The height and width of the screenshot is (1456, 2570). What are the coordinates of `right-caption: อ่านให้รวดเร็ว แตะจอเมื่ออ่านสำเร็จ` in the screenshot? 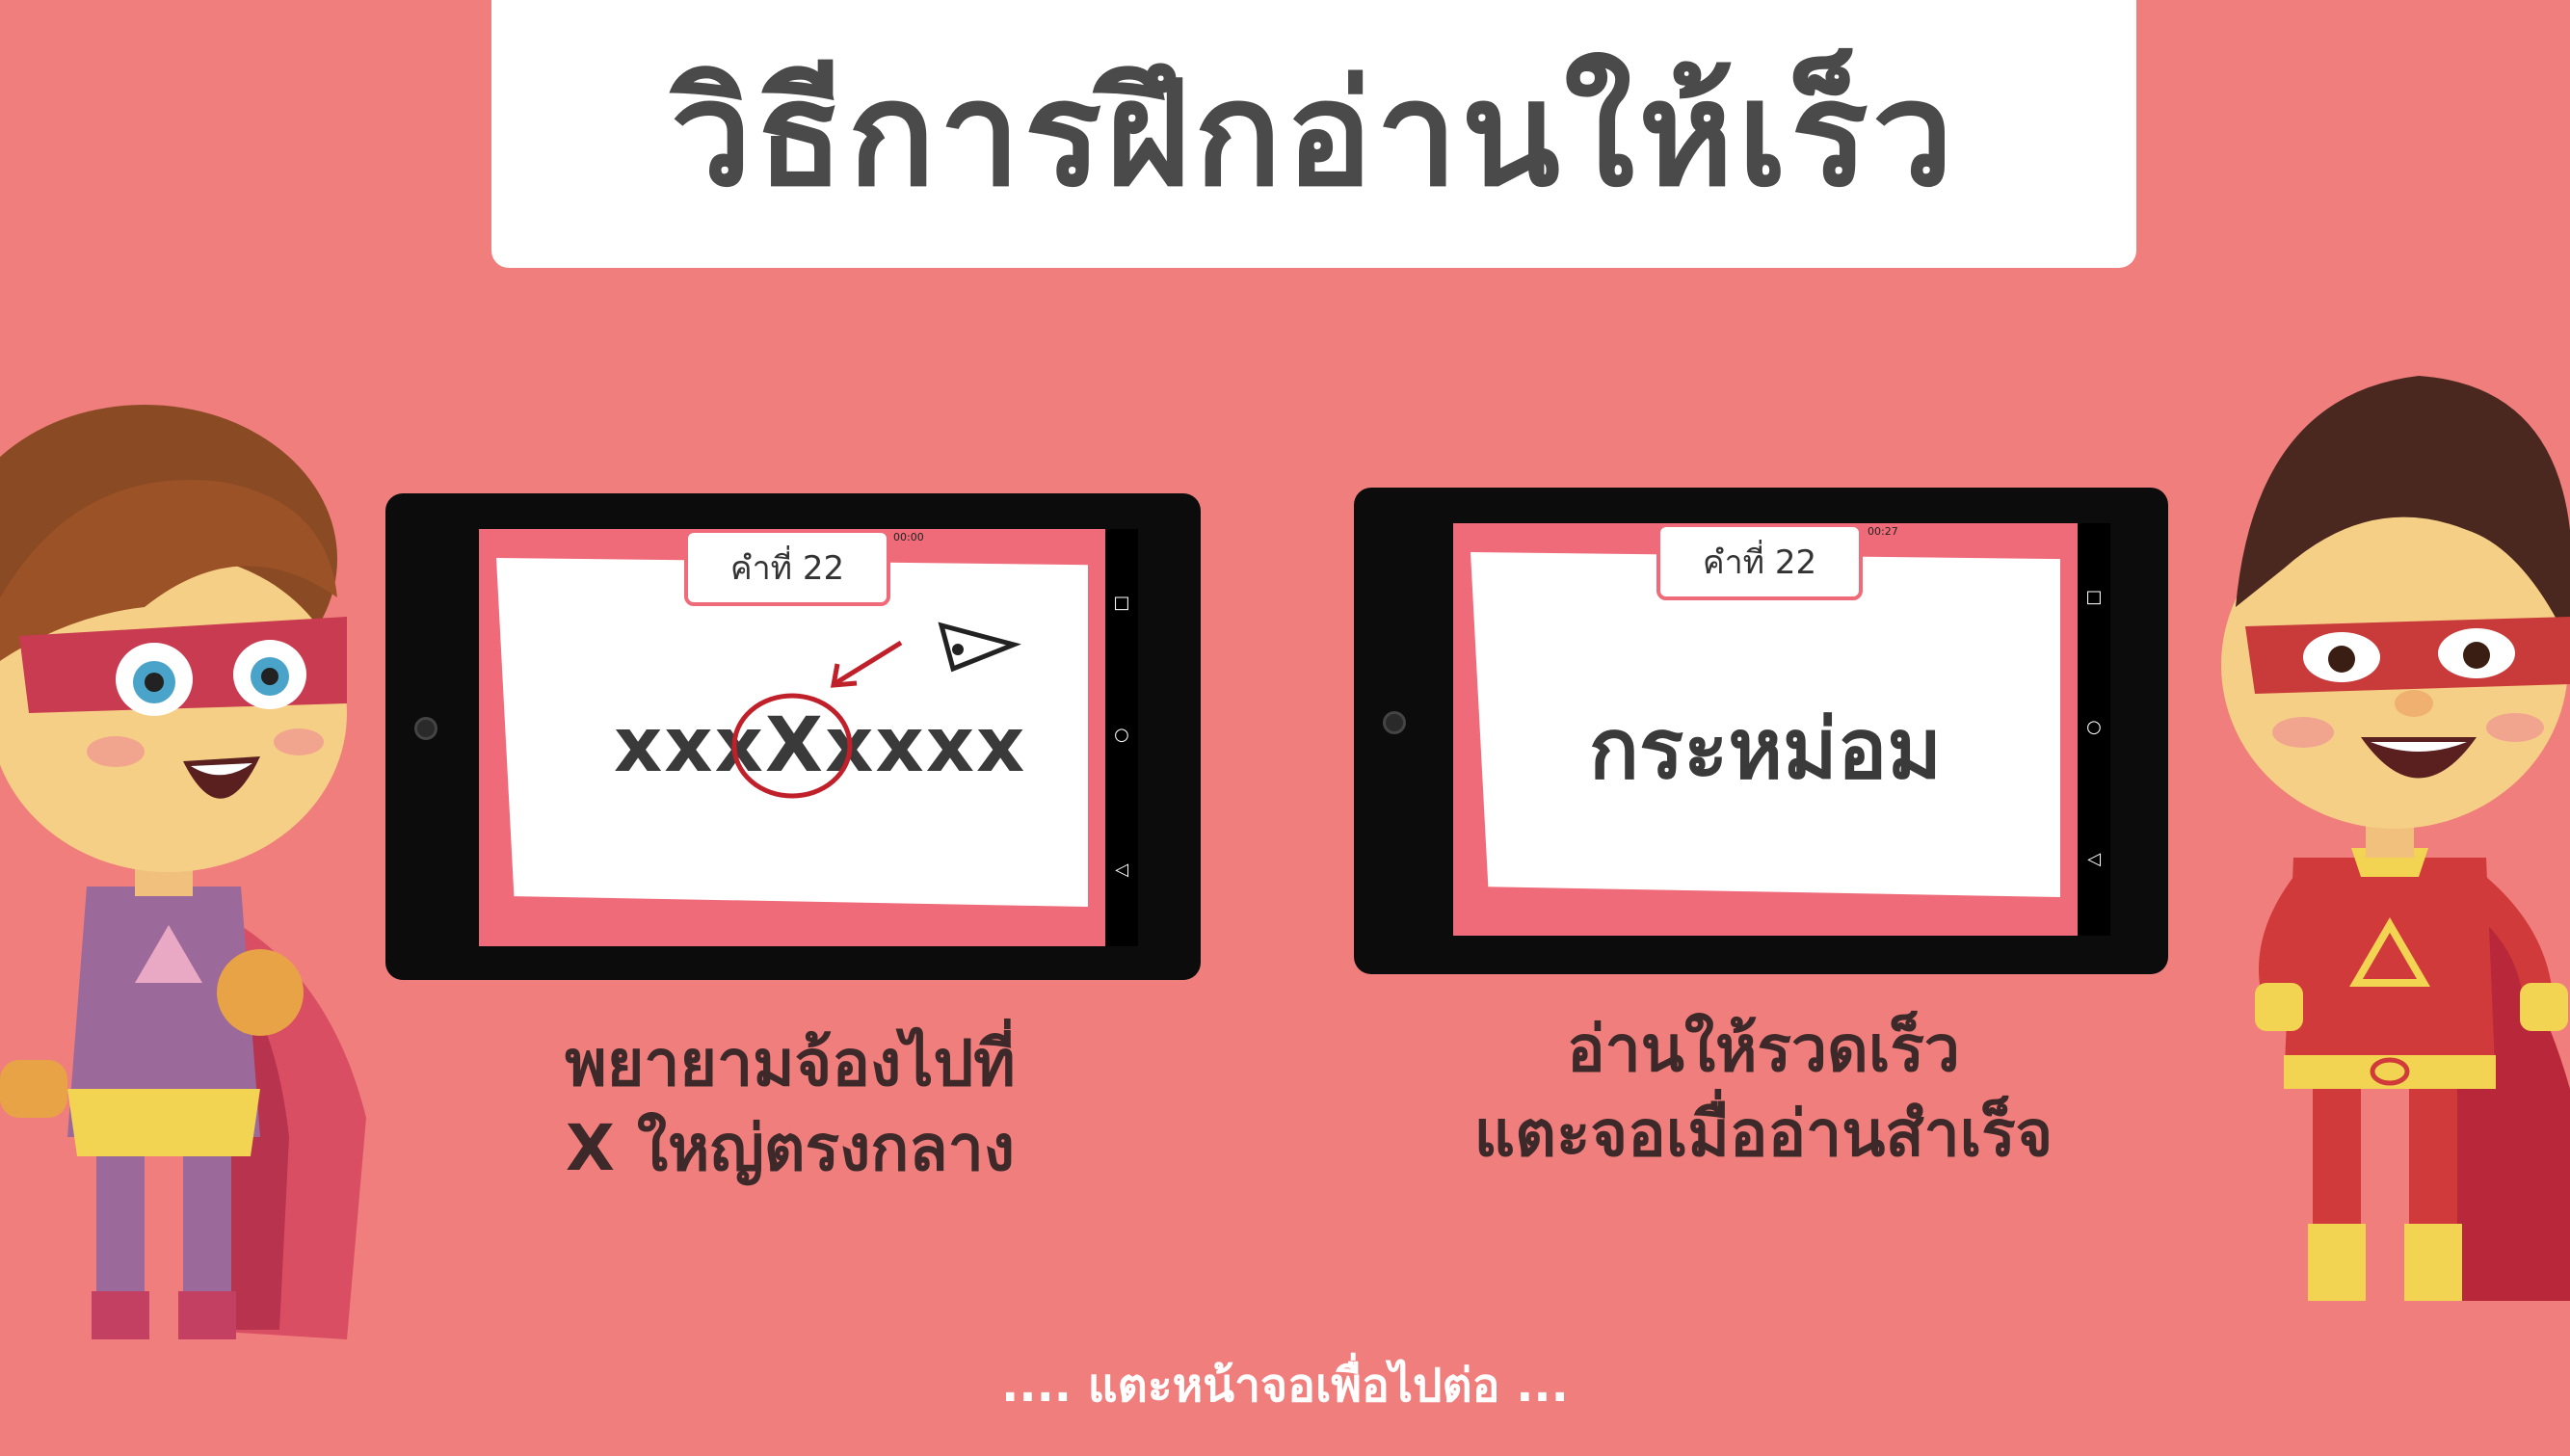 It's located at (1764, 1092).